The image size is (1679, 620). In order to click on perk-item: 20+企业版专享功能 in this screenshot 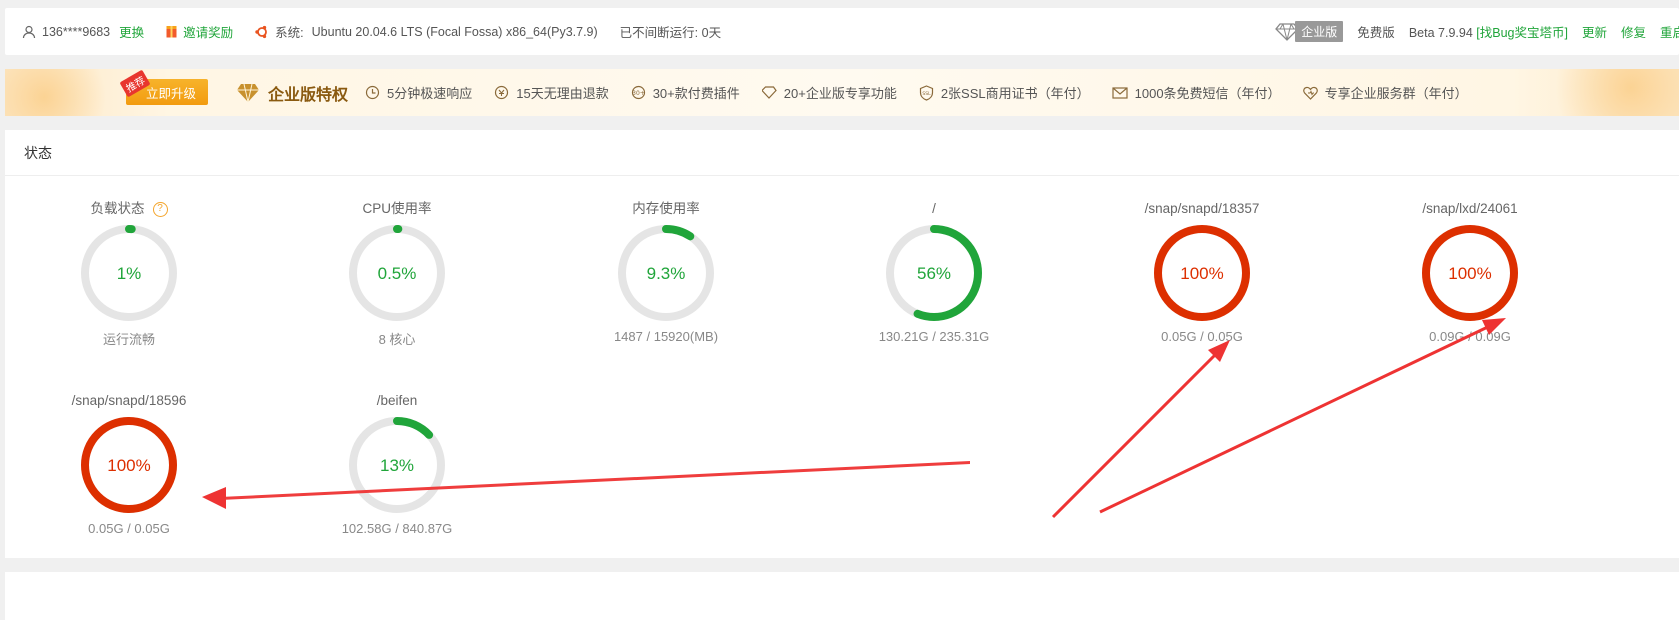, I will do `click(829, 92)`.